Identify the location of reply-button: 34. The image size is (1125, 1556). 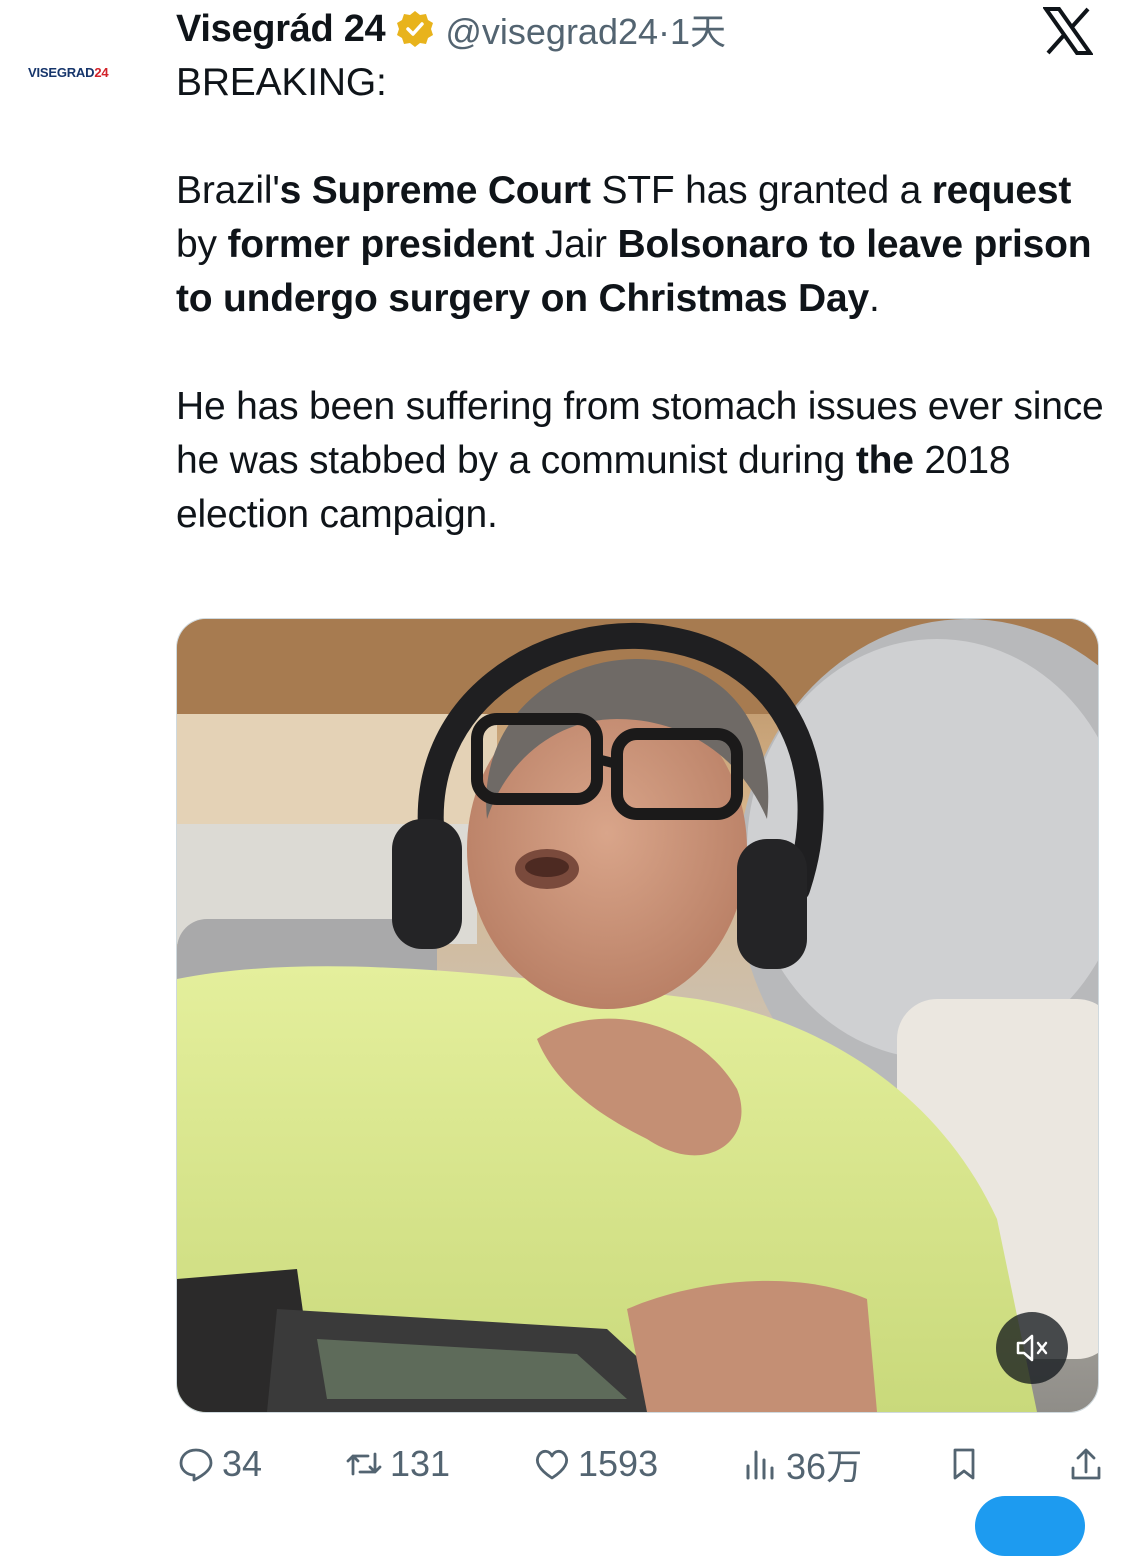
(219, 1464).